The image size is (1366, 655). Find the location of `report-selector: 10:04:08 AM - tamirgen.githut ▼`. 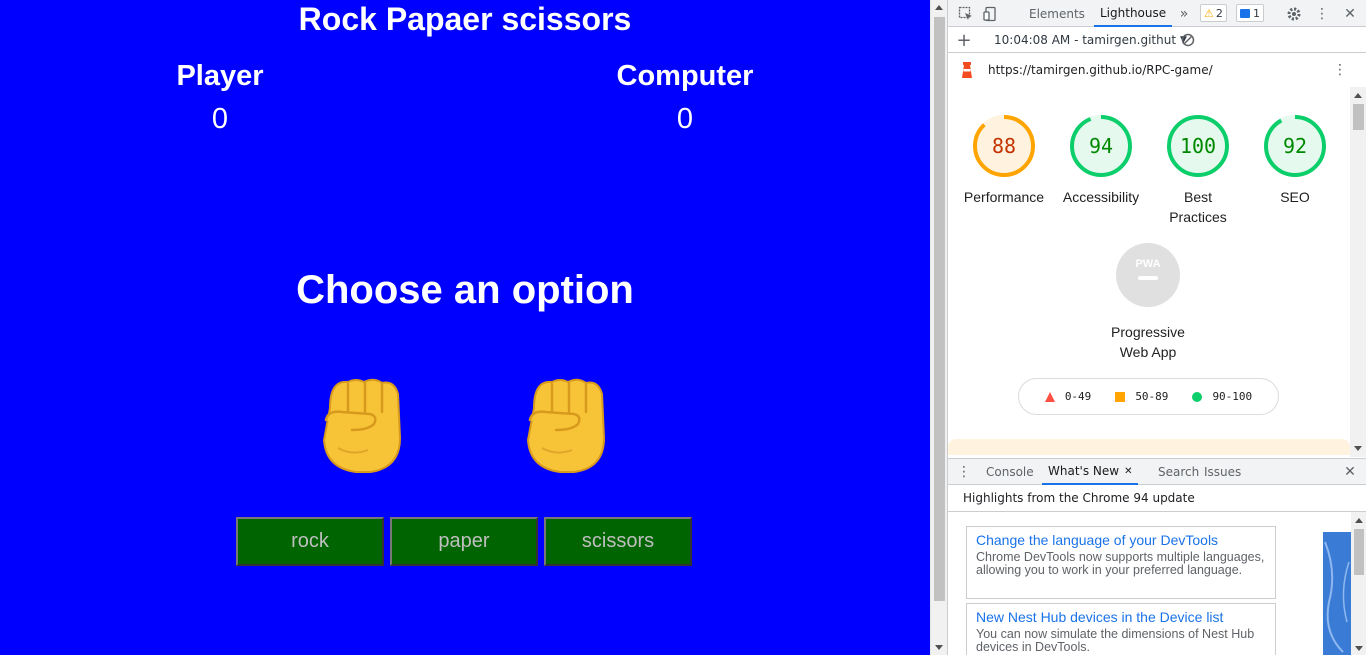

report-selector: 10:04:08 AM - tamirgen.githut ▼ is located at coordinates (1090, 40).